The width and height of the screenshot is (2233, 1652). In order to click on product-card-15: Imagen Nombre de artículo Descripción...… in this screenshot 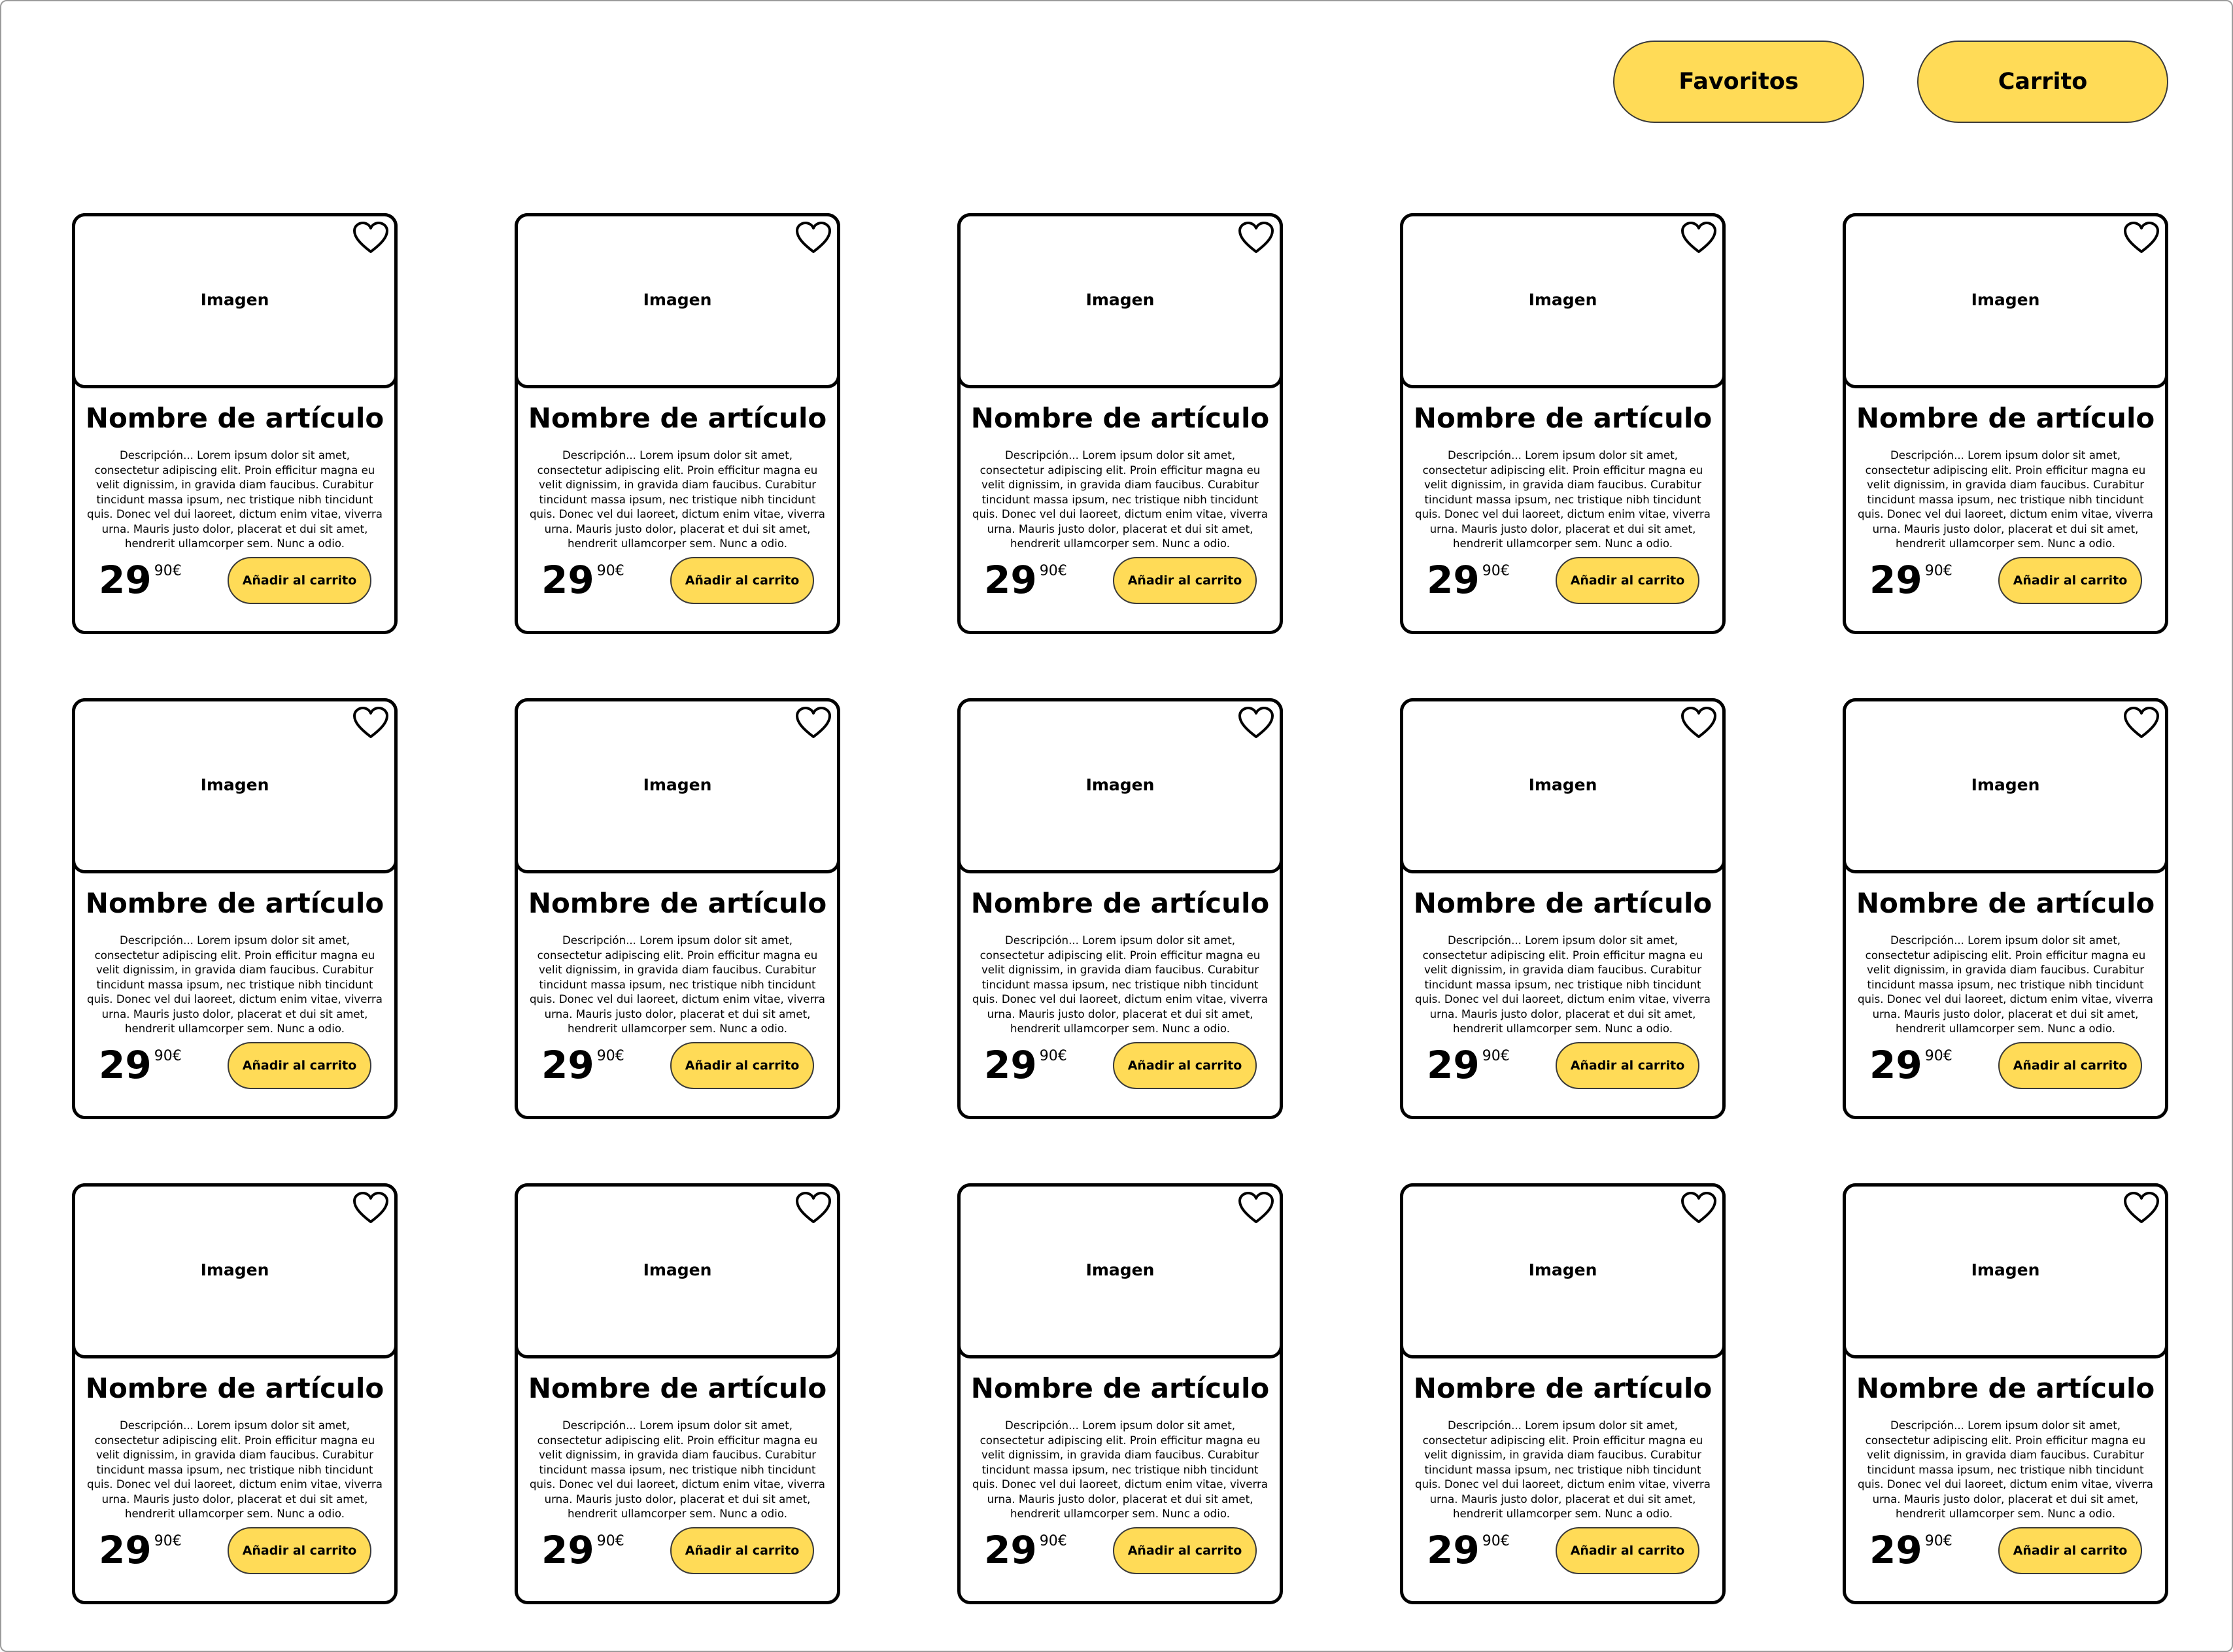, I will do `click(2005, 1393)`.